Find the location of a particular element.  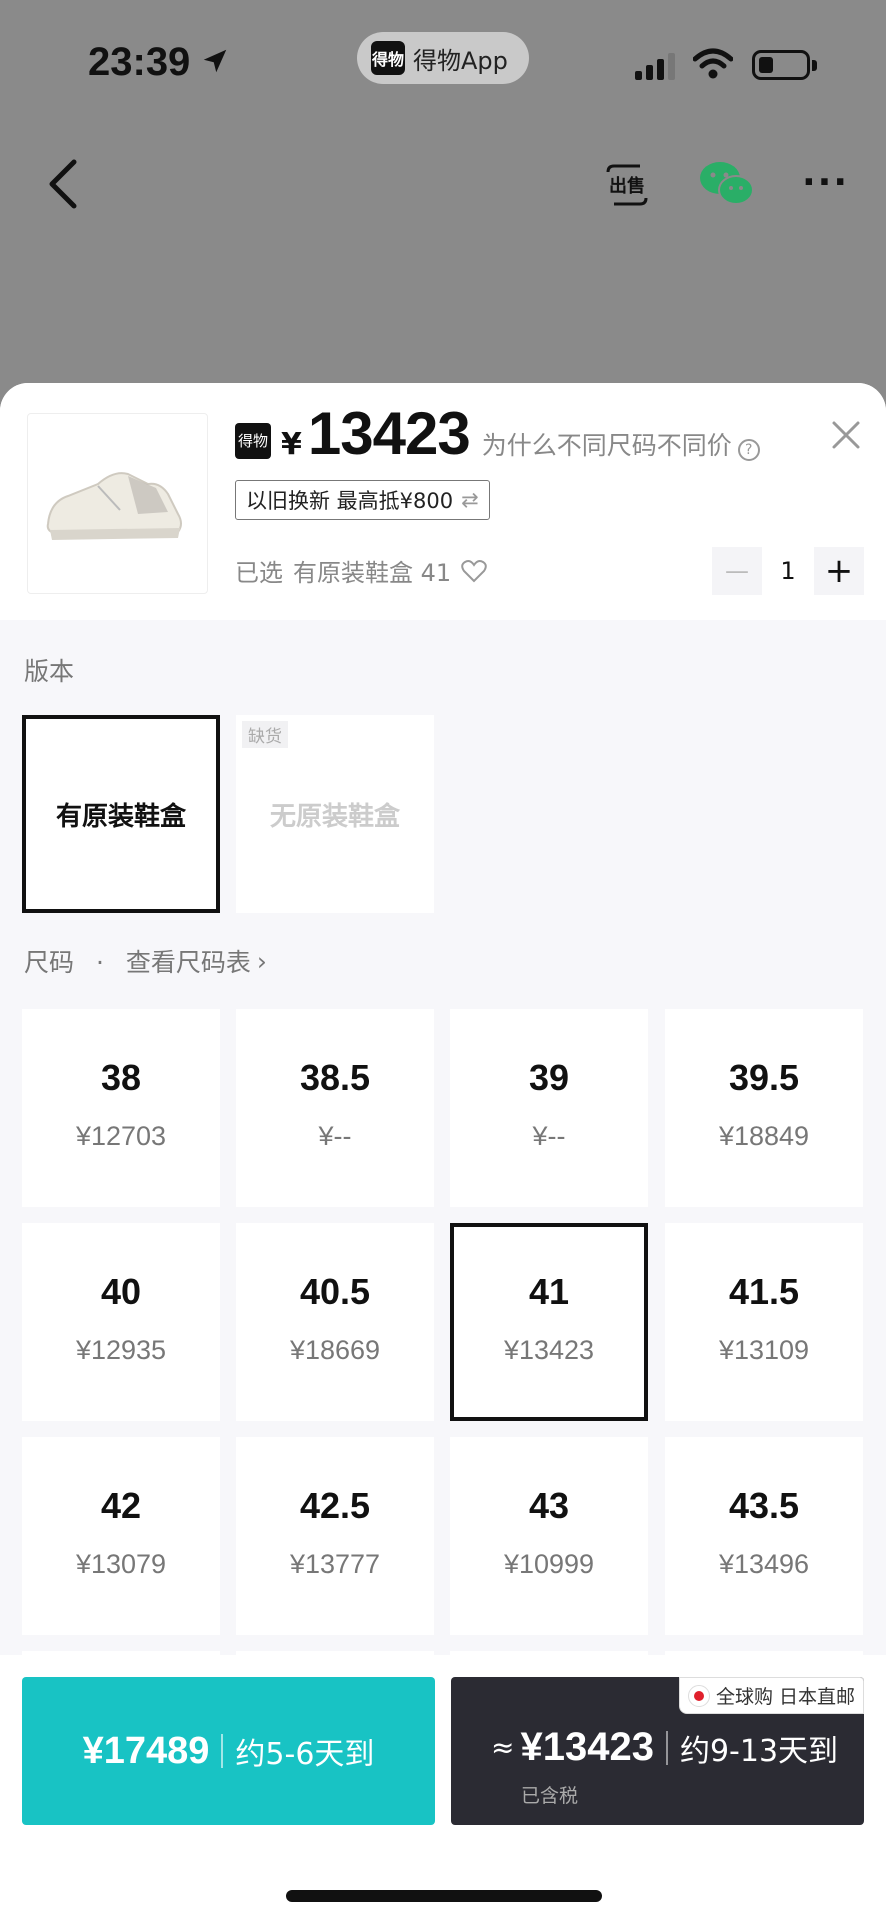

sell-label: 出售 is located at coordinates (627, 186).